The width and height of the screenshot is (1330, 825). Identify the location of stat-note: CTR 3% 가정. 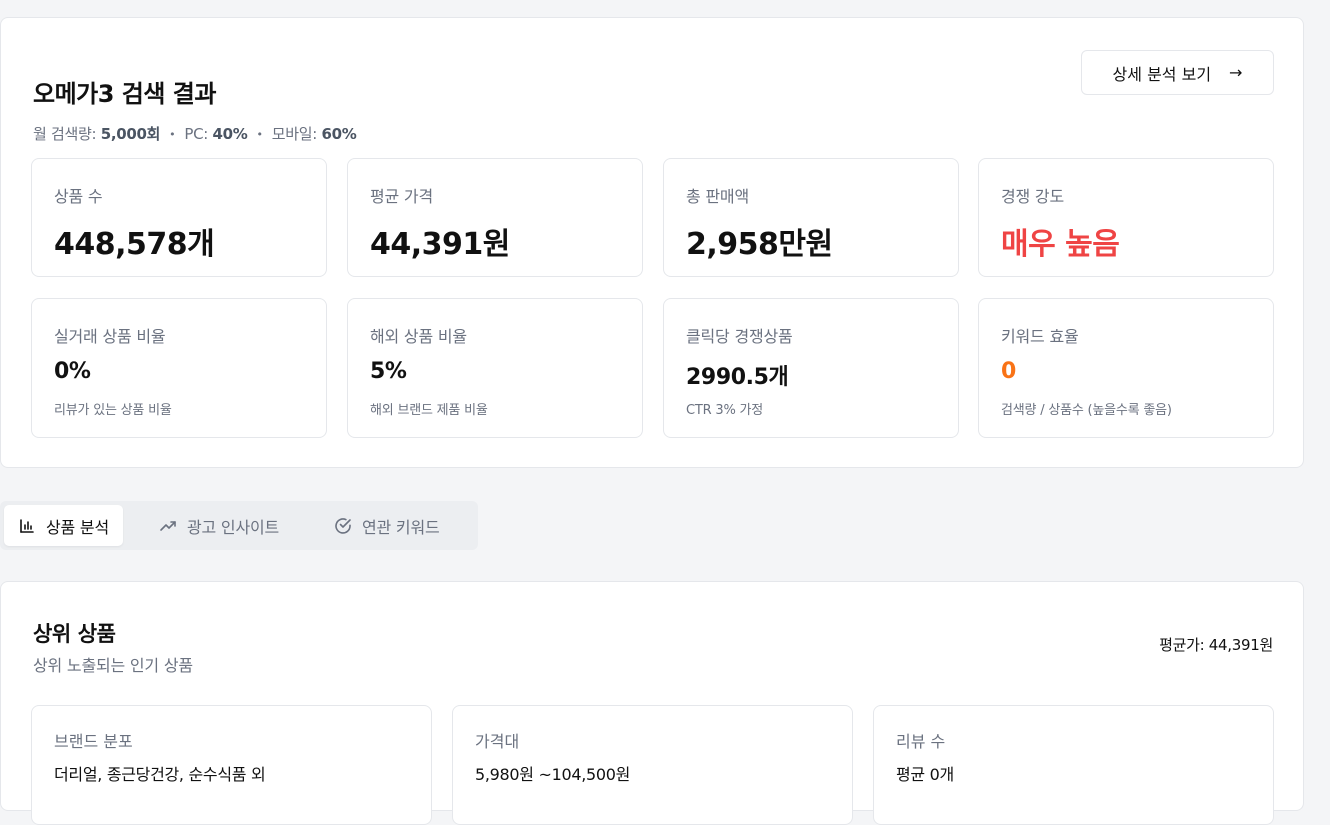
(725, 410).